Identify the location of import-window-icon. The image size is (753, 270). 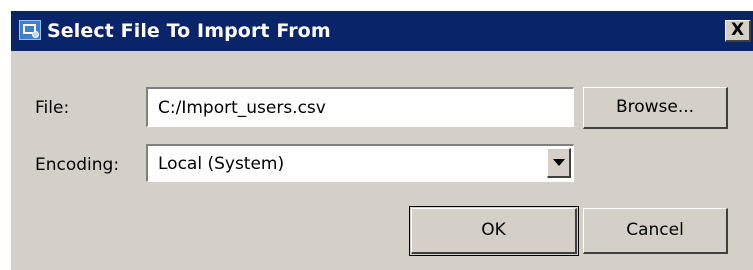
(30, 30).